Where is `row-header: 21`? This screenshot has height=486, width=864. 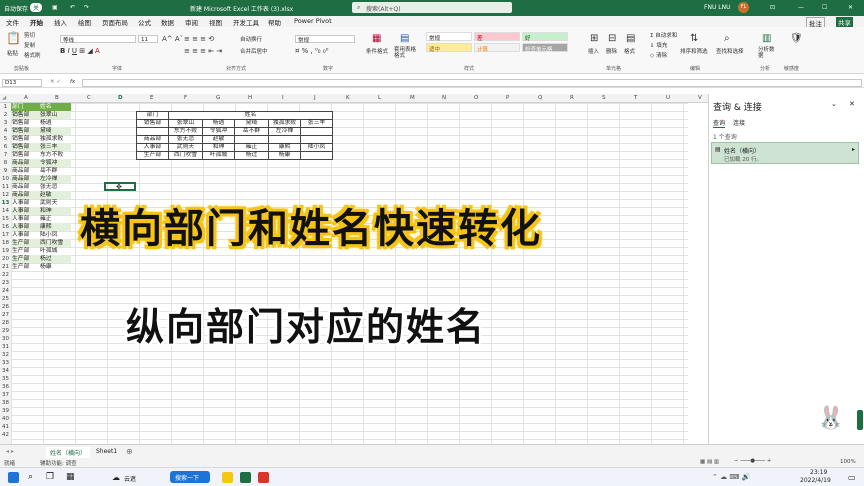 row-header: 21 is located at coordinates (5, 267).